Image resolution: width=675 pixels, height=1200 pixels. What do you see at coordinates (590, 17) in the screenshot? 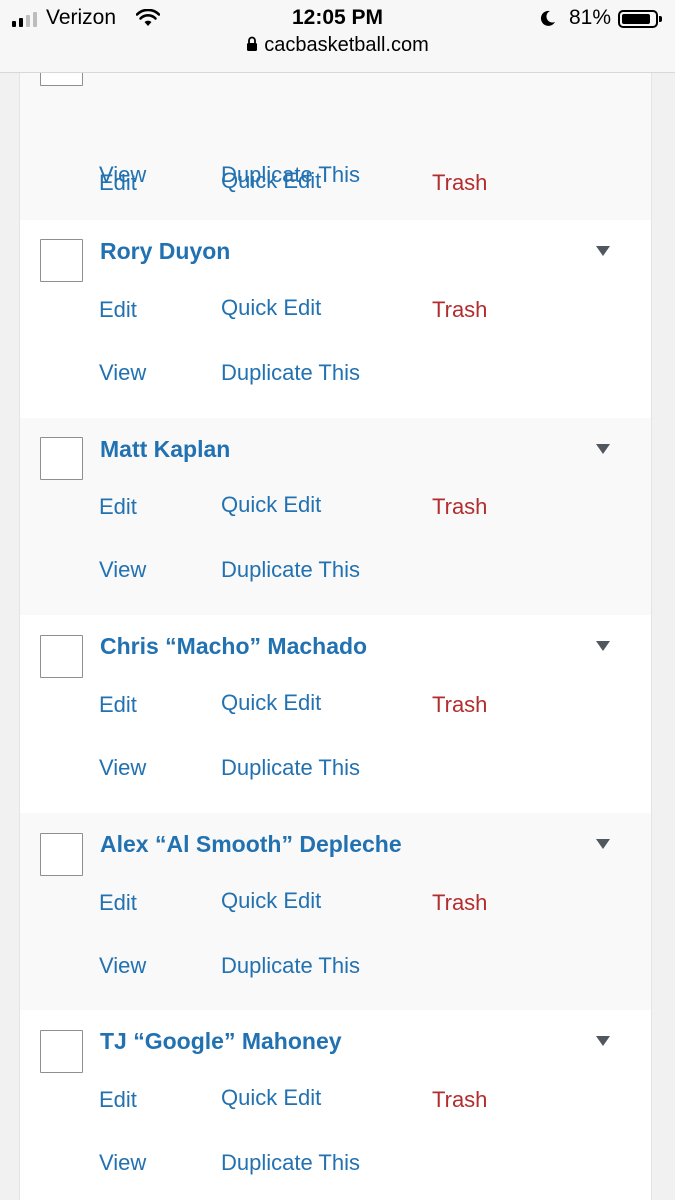
I see `battery-percentage: 81%` at bounding box center [590, 17].